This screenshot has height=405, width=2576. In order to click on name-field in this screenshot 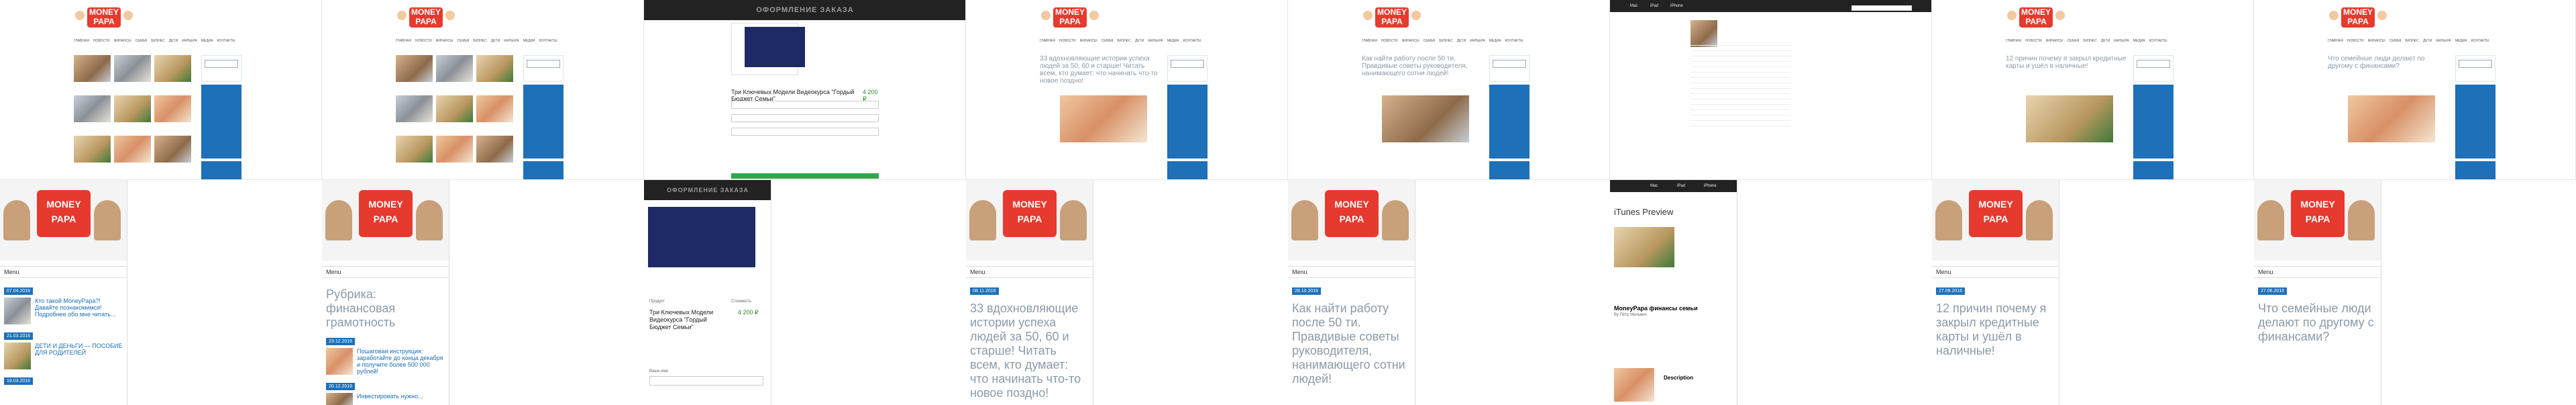, I will do `click(706, 381)`.